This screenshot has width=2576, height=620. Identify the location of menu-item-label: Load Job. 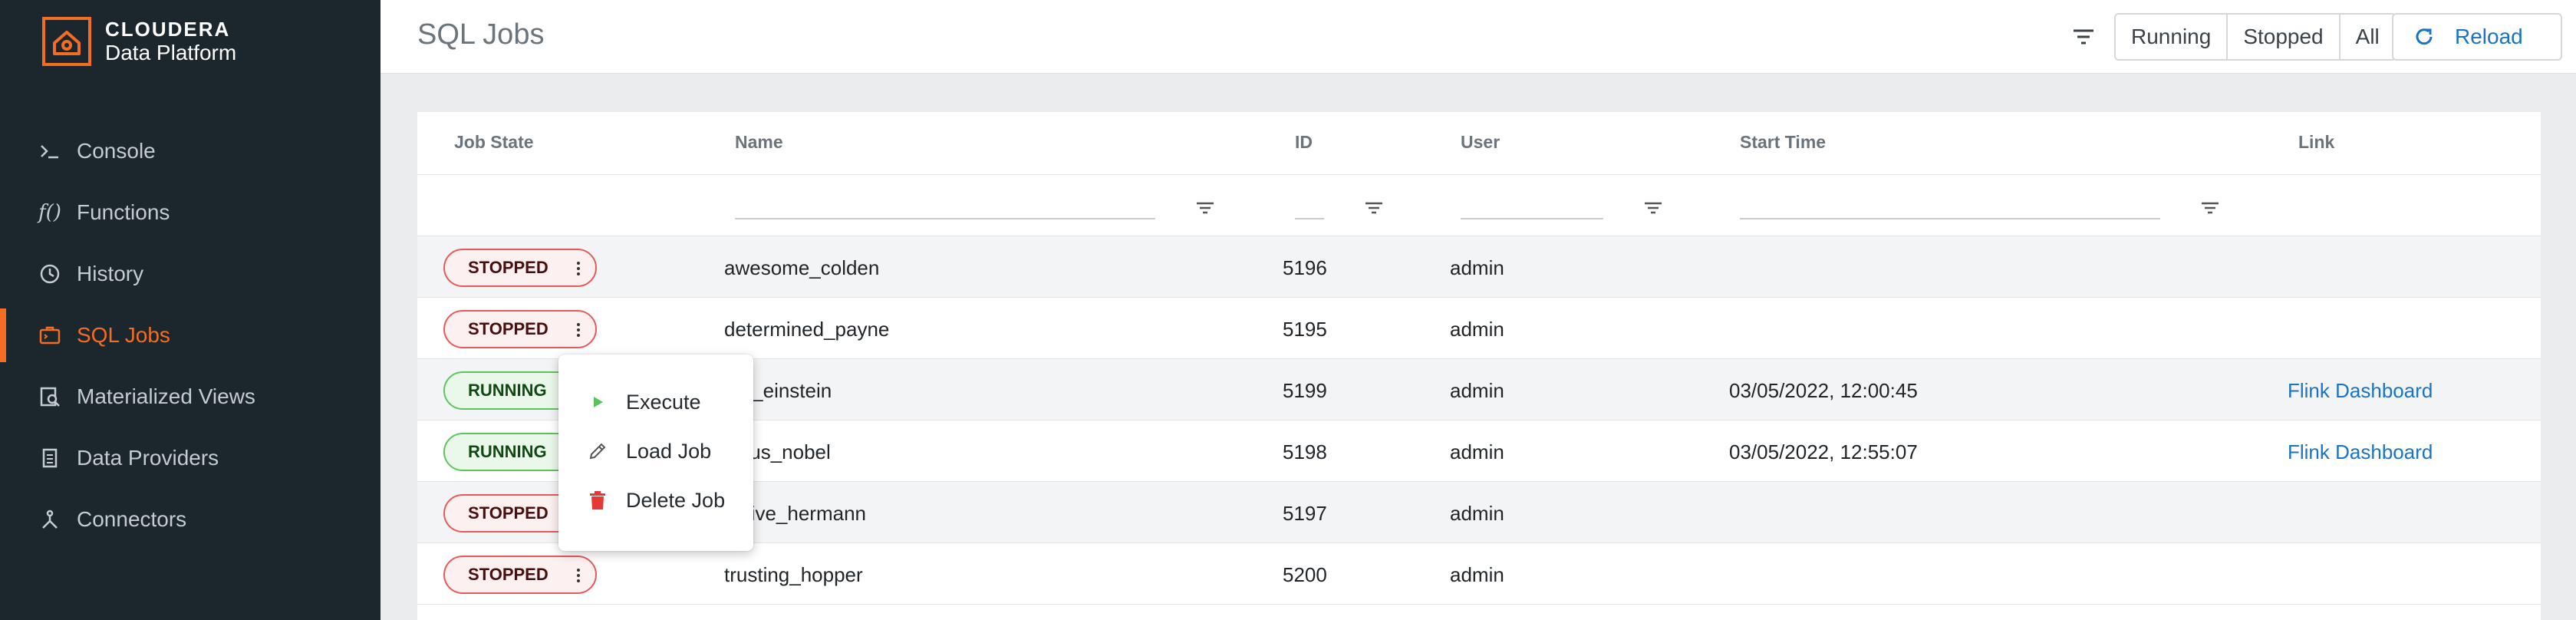
(669, 451).